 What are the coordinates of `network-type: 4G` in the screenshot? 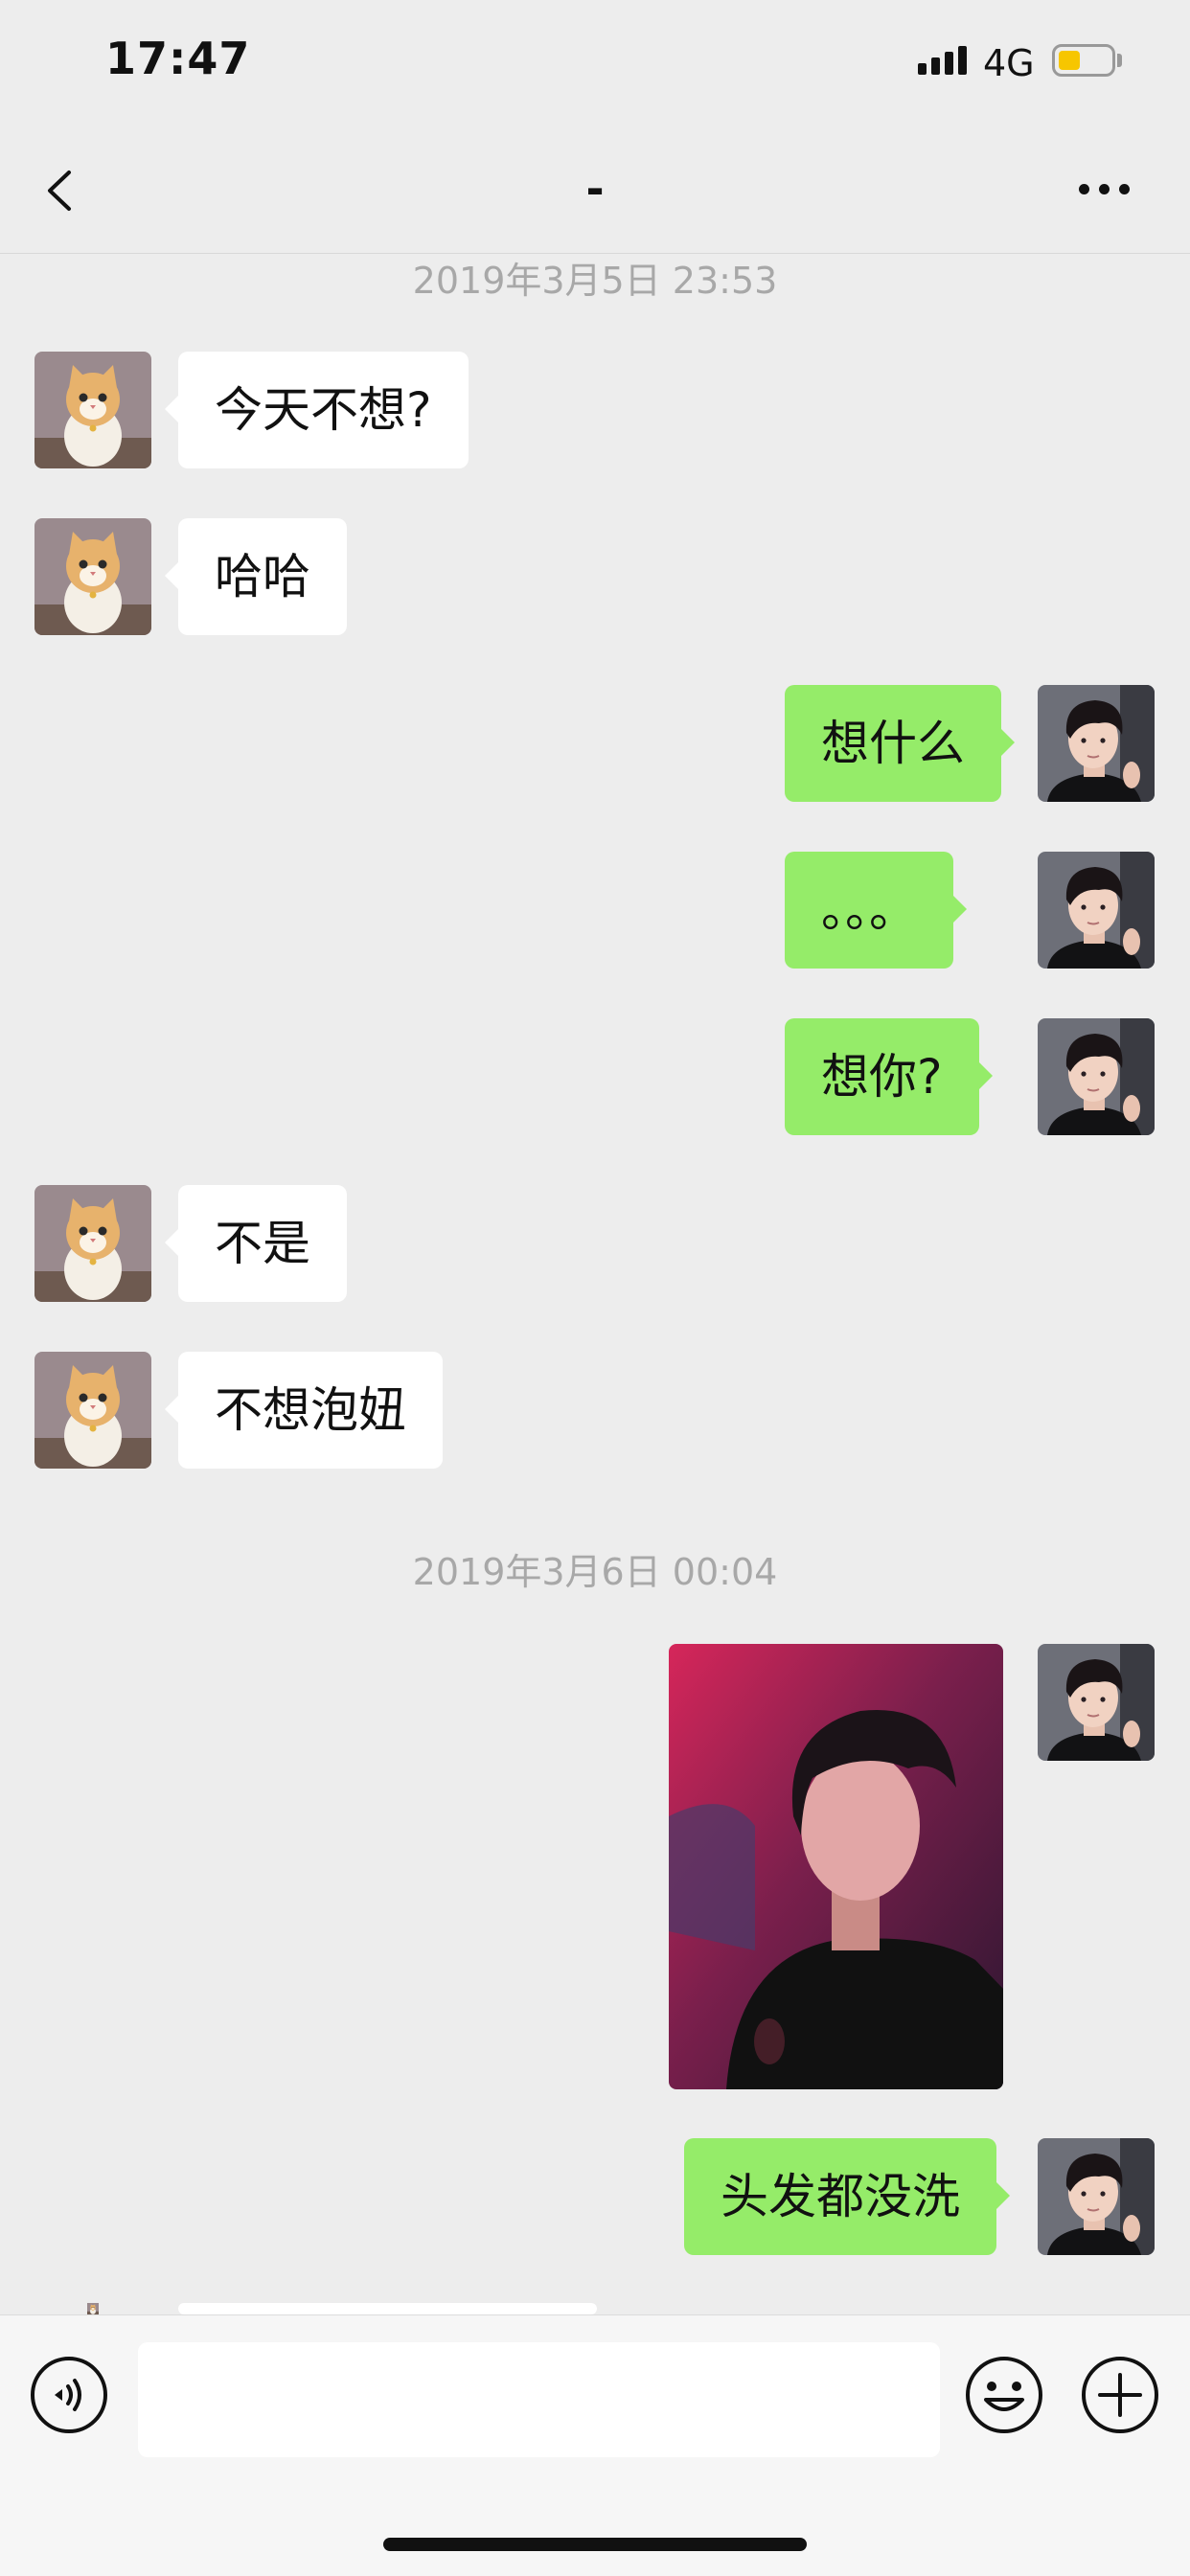 It's located at (1009, 63).